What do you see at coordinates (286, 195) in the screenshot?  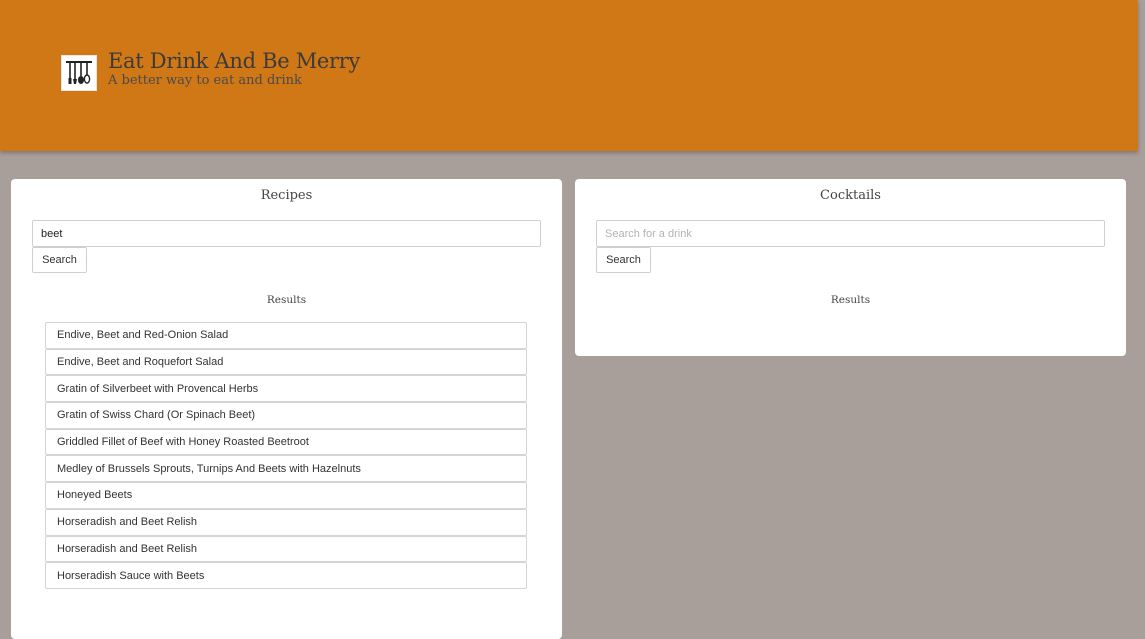 I see `recipes-title: Recipes` at bounding box center [286, 195].